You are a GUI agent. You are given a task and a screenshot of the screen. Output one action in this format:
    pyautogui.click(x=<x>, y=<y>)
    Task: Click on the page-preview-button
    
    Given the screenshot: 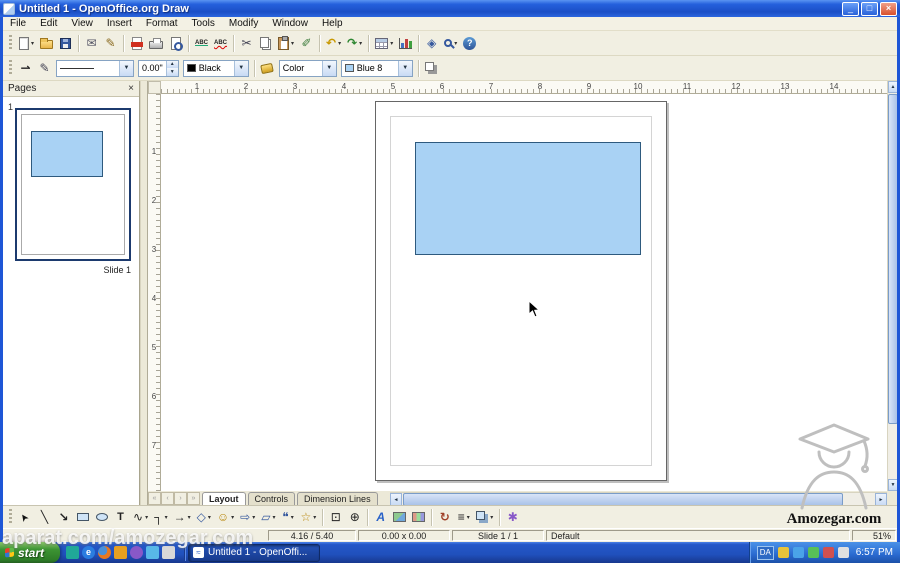 What is the action you would take?
    pyautogui.click(x=175, y=43)
    